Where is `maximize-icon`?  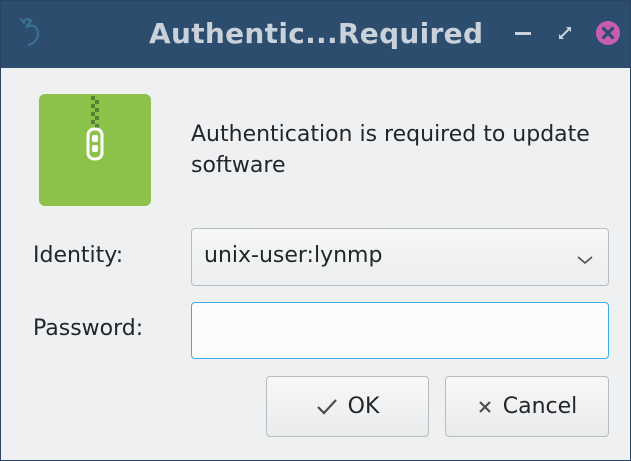
maximize-icon is located at coordinates (565, 33).